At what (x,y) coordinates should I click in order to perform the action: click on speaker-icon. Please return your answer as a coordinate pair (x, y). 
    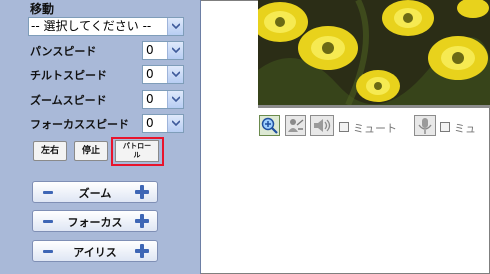
    Looking at the image, I should click on (322, 125).